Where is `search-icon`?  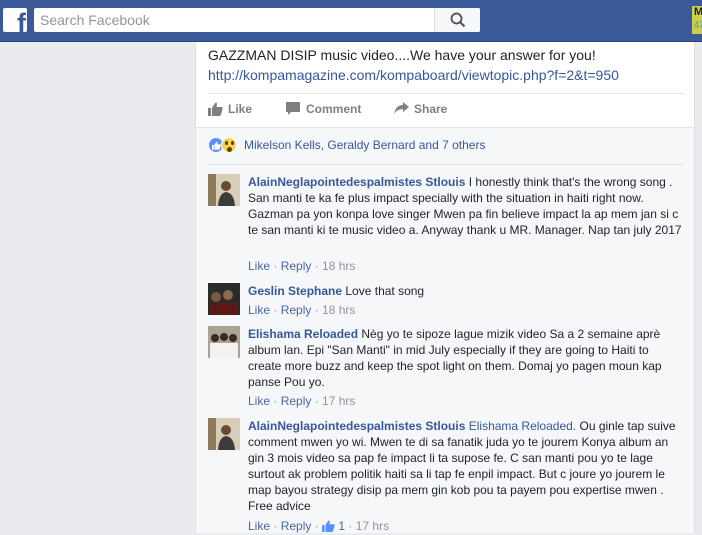
search-icon is located at coordinates (458, 20).